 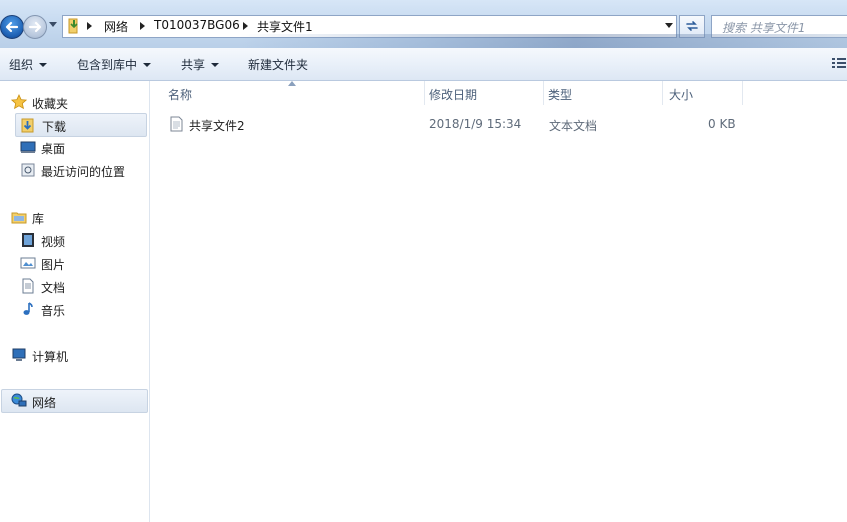 I want to click on back-arrow-icon, so click(x=12, y=27).